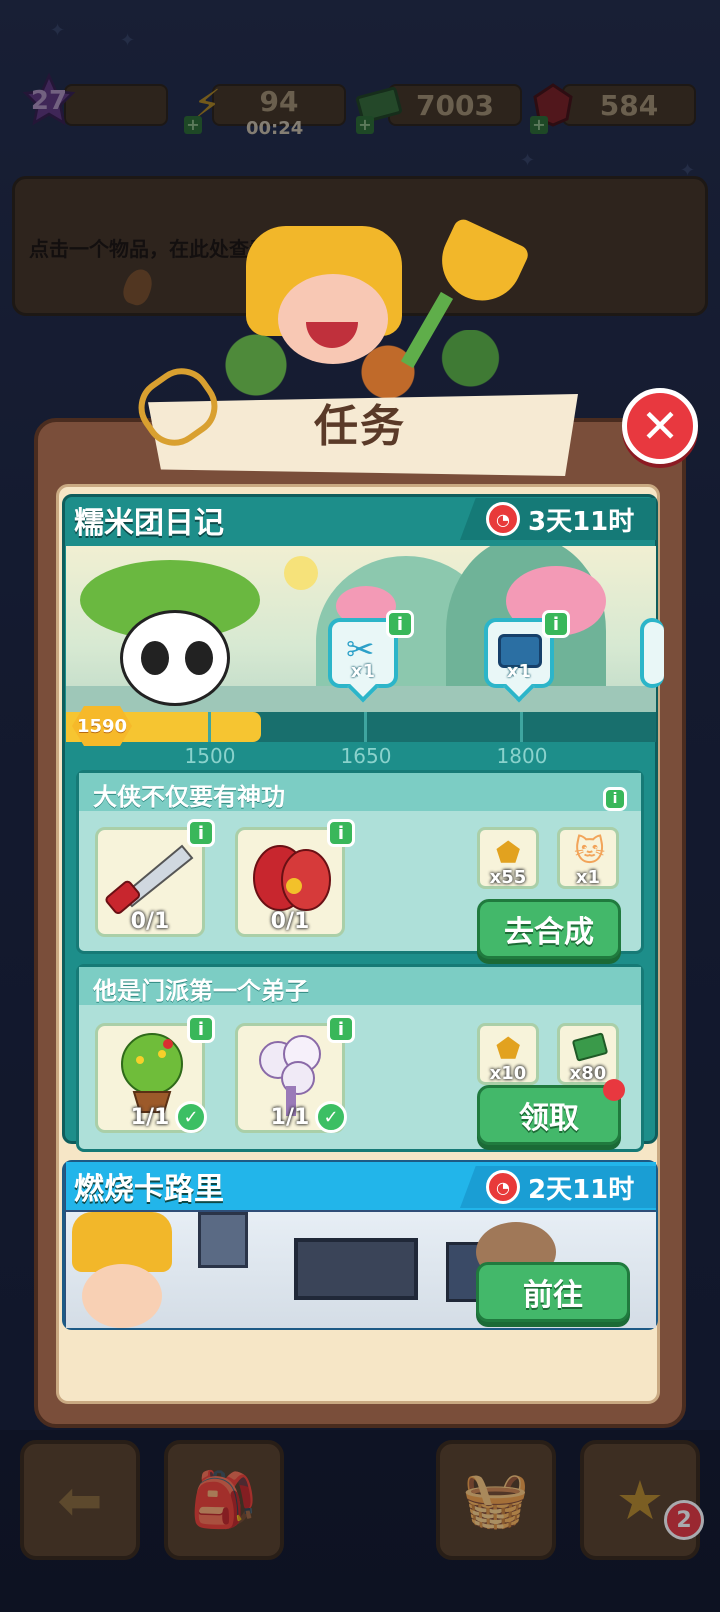 The width and height of the screenshot is (720, 1612). I want to click on leaf-icon, so click(138, 287).